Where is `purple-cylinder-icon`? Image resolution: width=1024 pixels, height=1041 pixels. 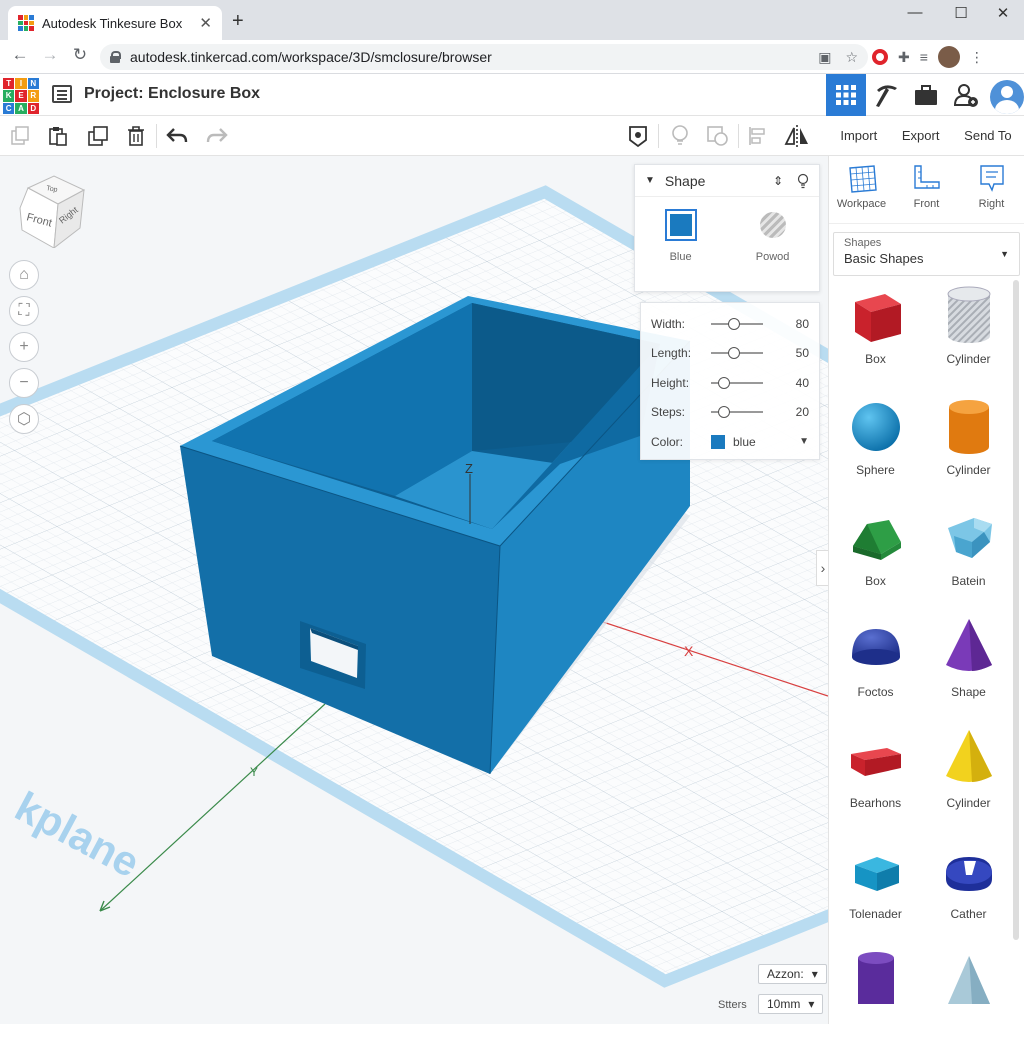 purple-cylinder-icon is located at coordinates (875, 978).